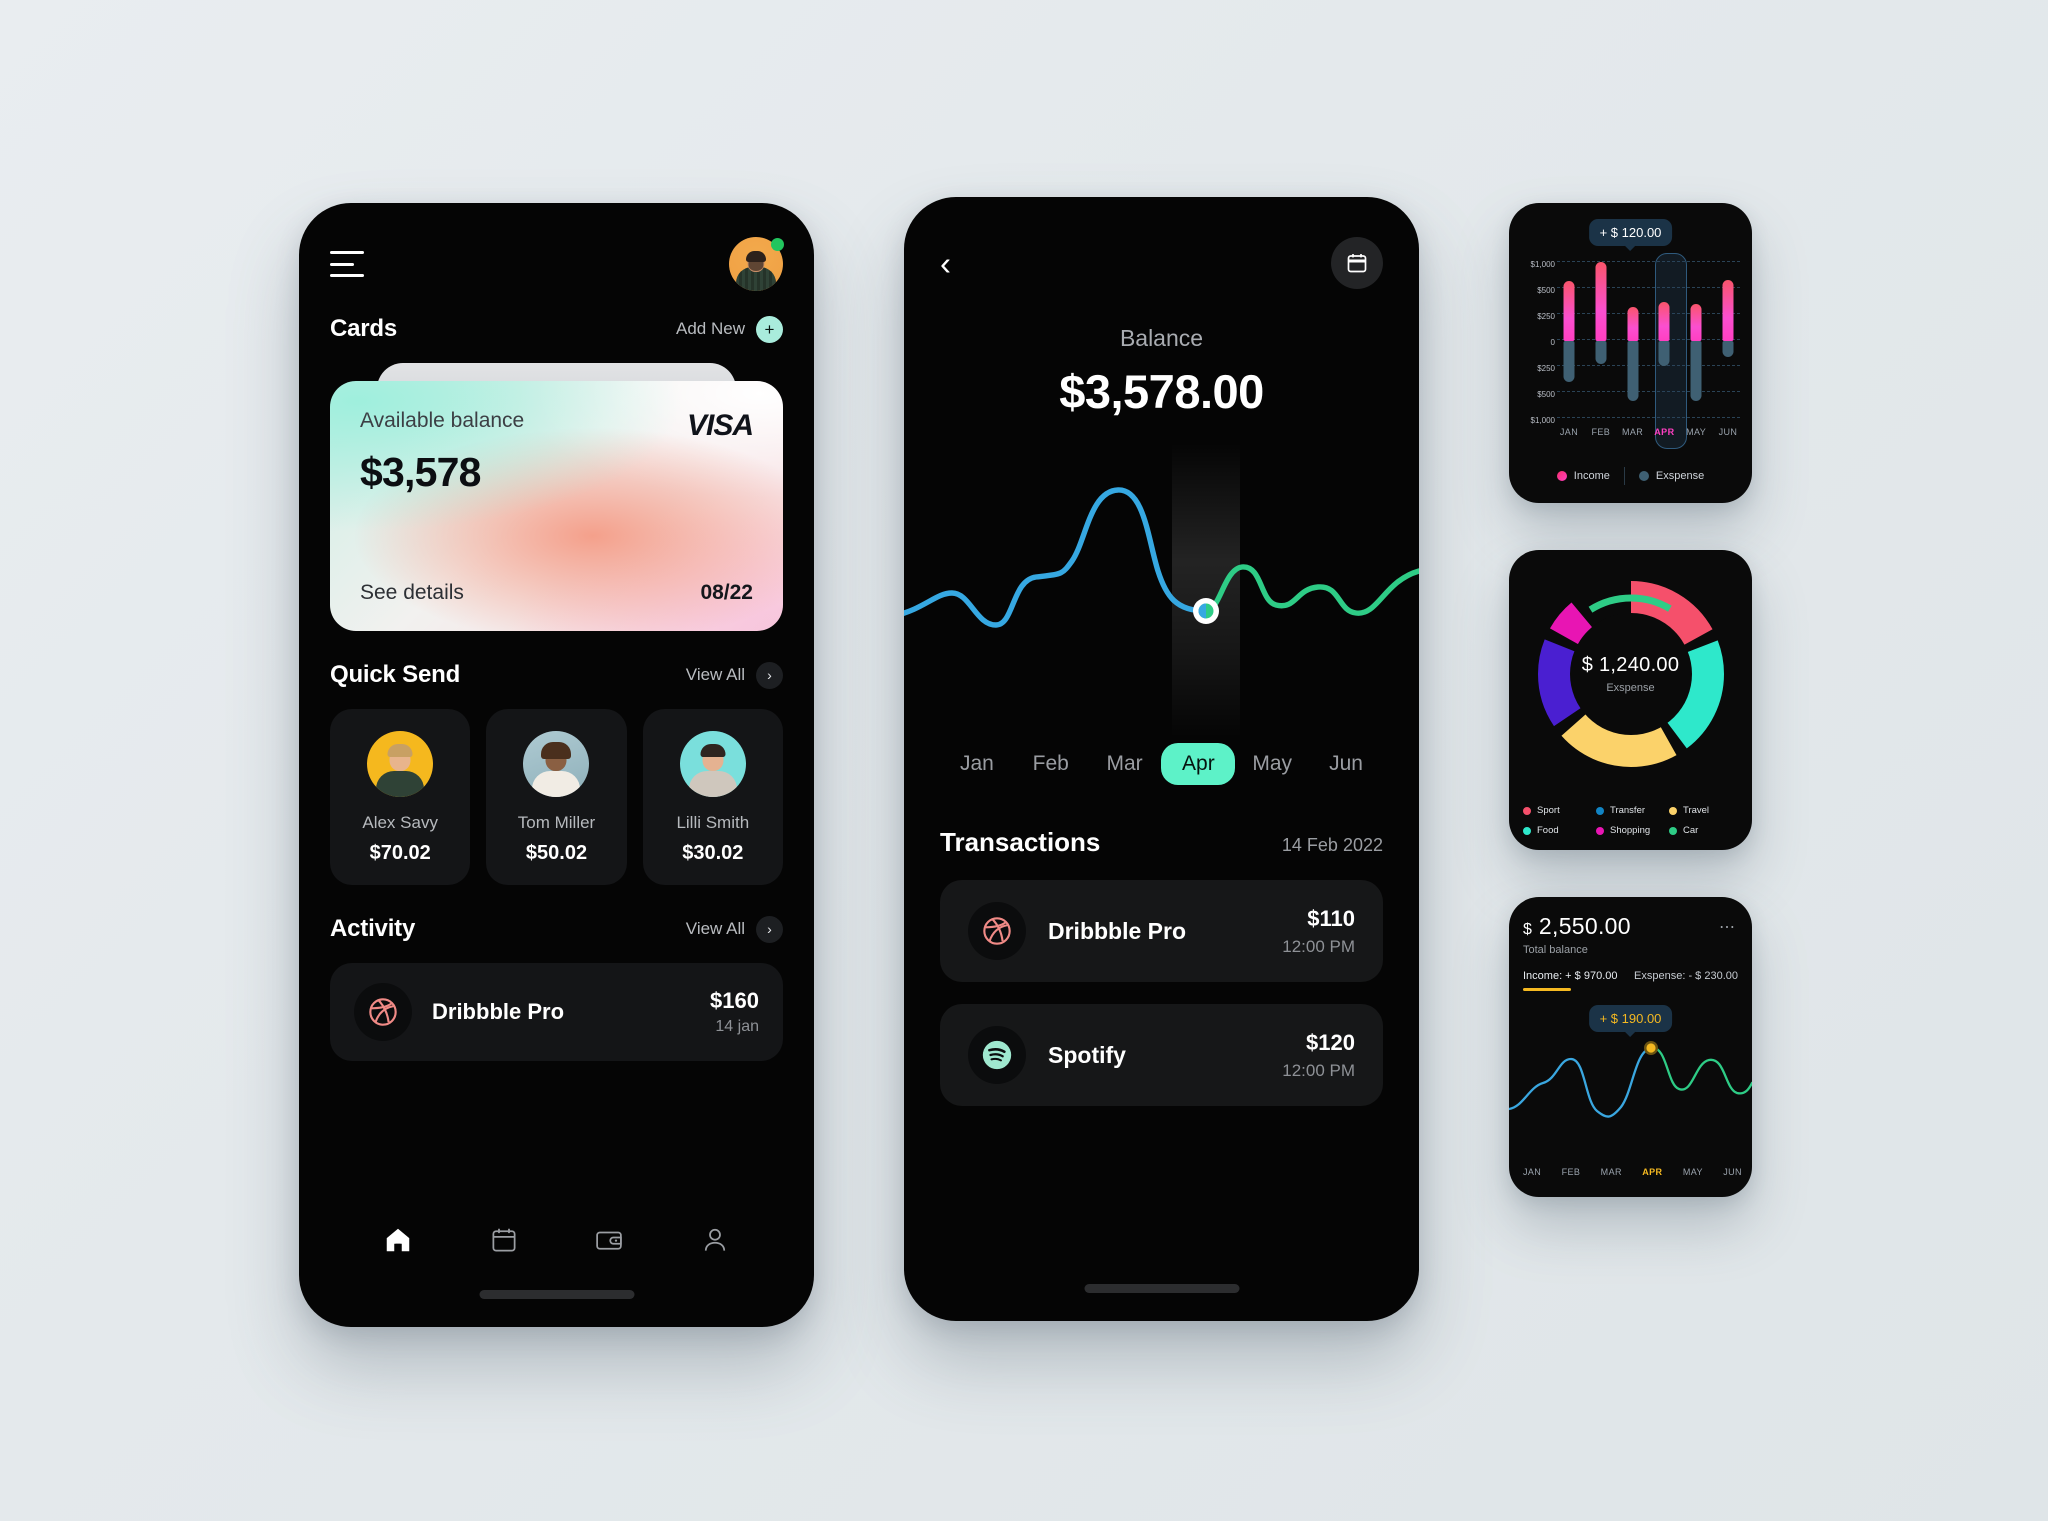 This screenshot has height=1521, width=2048. I want to click on chart-legend: Sport Transfer Travel Food Shopping Car, so click(1632, 820).